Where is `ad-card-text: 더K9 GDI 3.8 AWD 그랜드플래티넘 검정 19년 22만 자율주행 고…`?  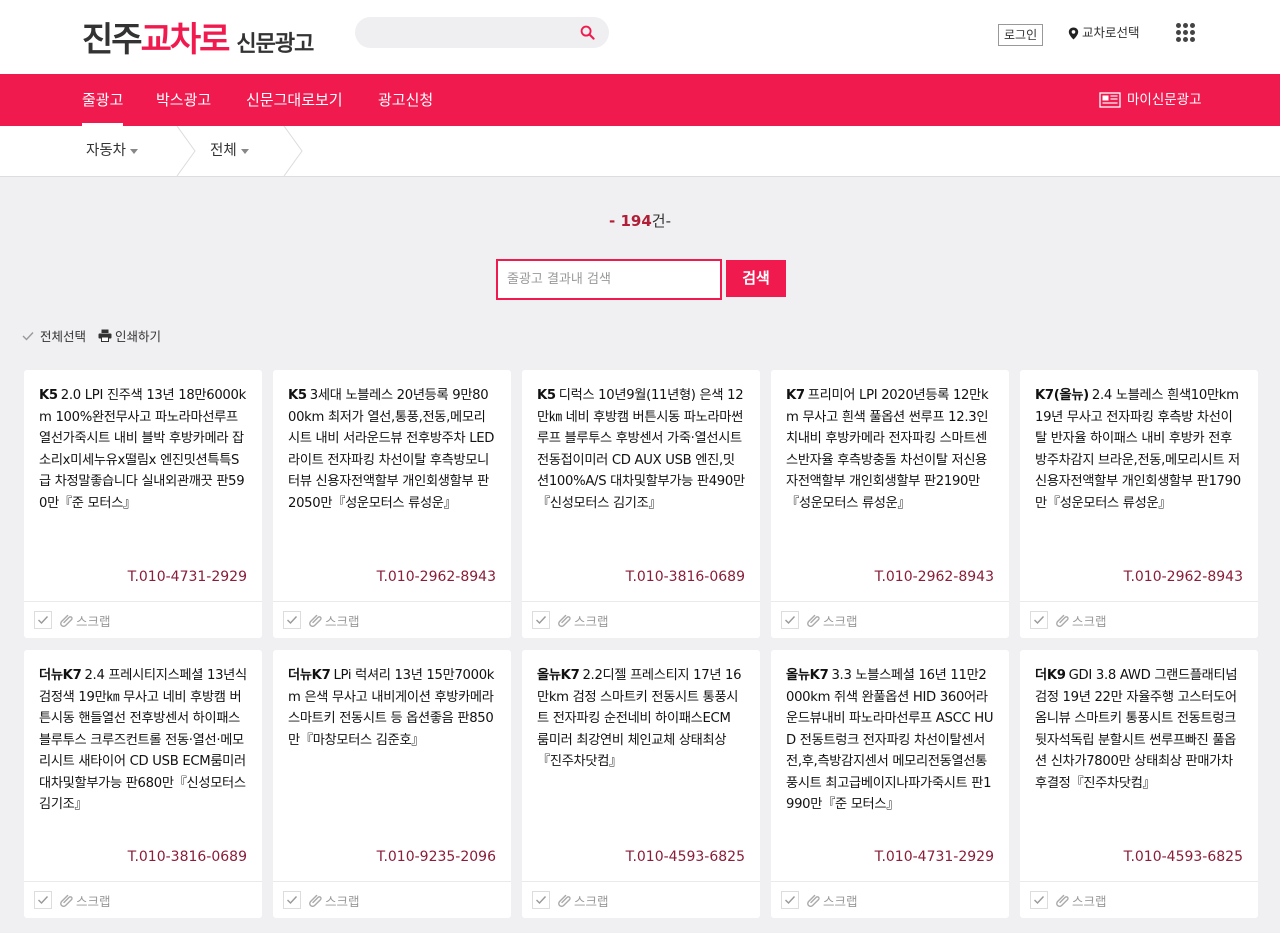
ad-card-text: 더K9 GDI 3.8 AWD 그랜드플래티넘 검정 19년 22만 자율주행 고… is located at coordinates (1139, 740).